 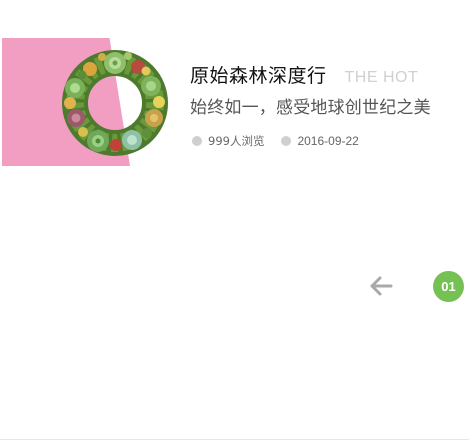 What do you see at coordinates (197, 141) in the screenshot?
I see `views-dot-icon` at bounding box center [197, 141].